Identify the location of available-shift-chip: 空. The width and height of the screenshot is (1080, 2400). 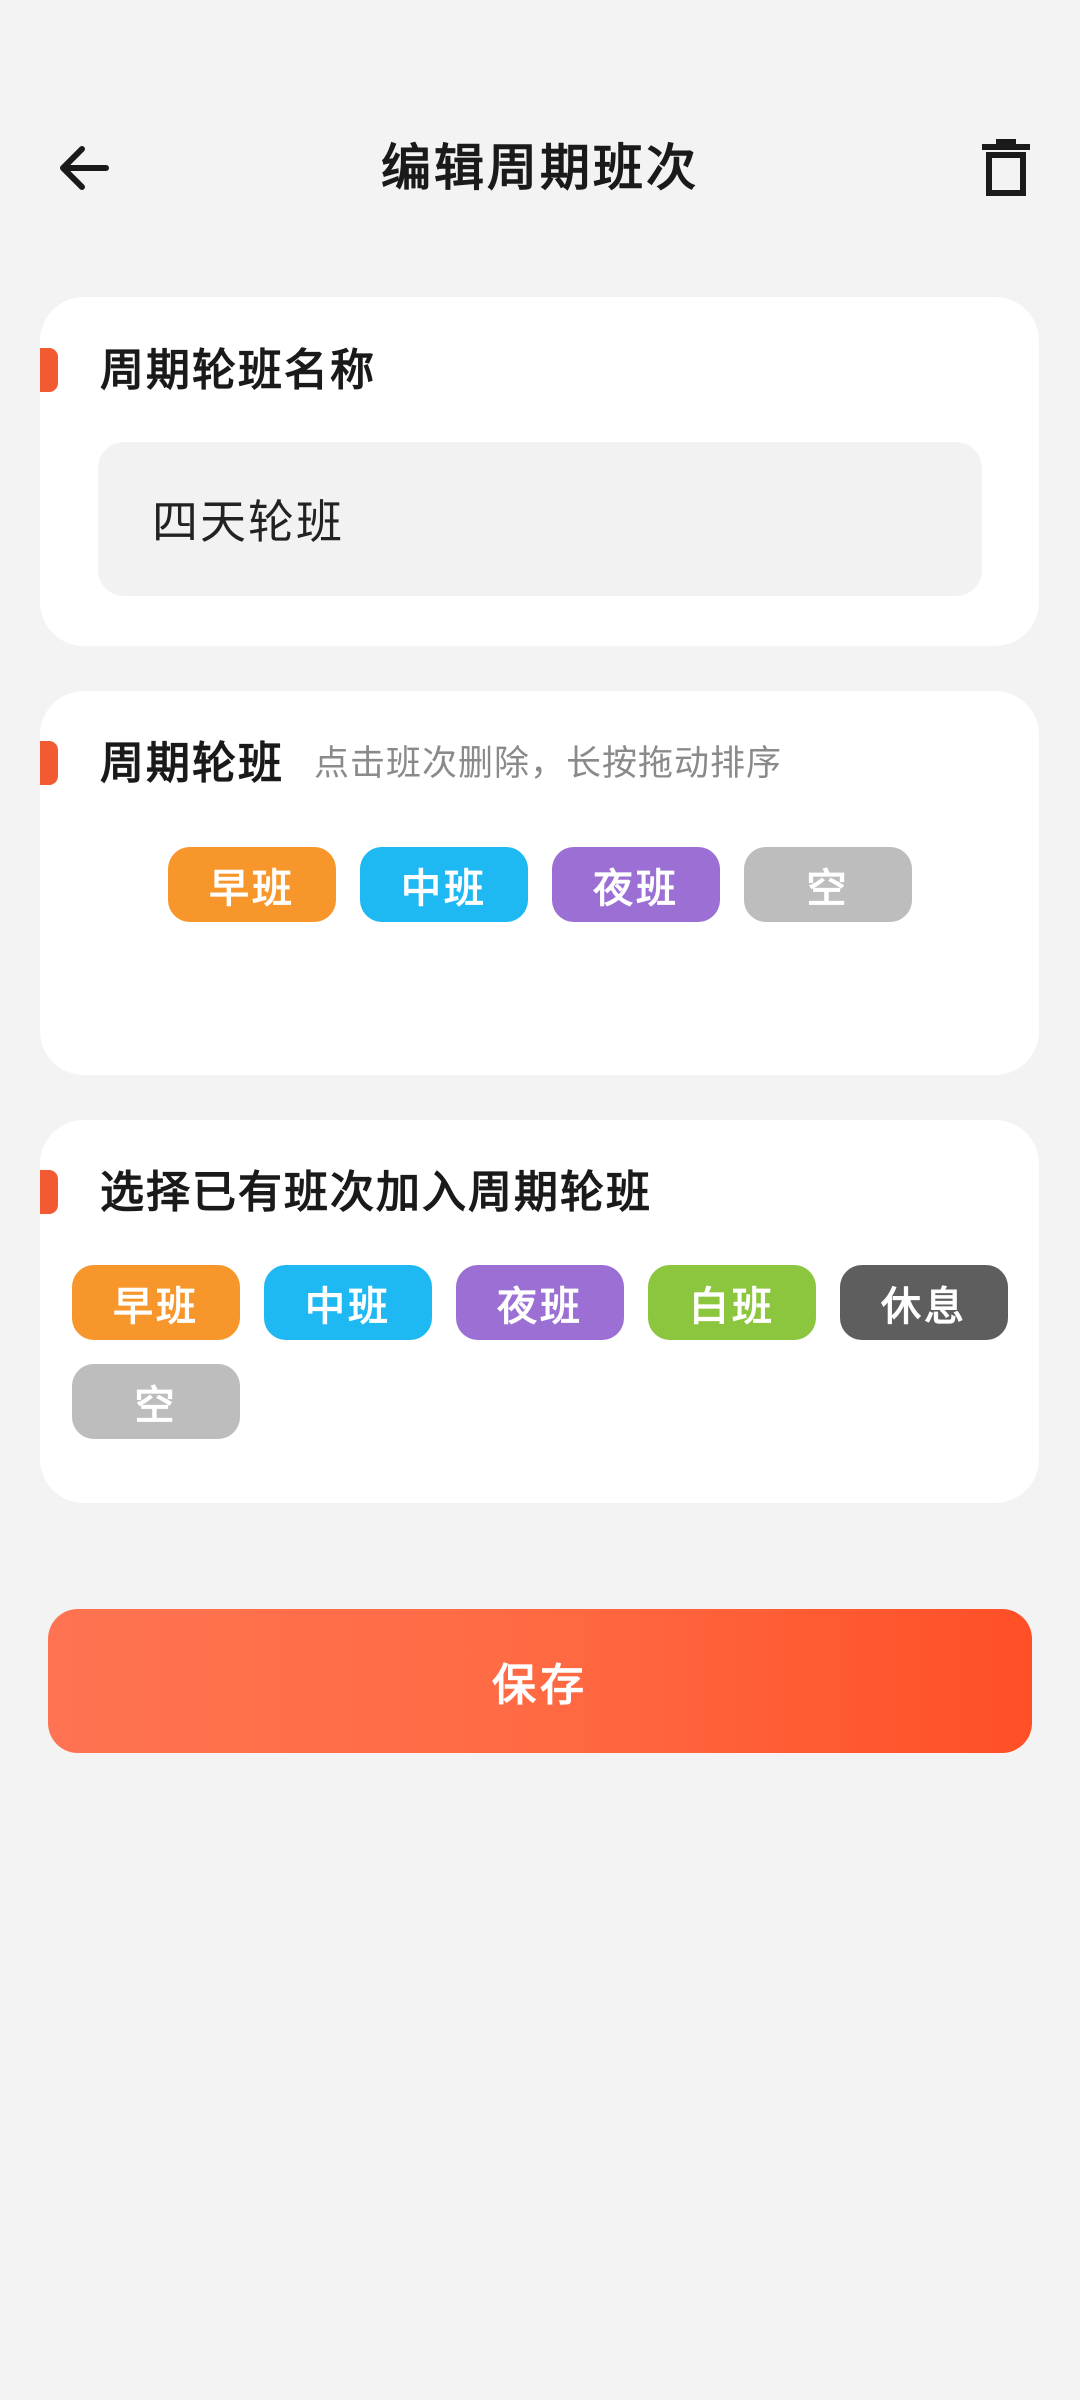
(156, 1401).